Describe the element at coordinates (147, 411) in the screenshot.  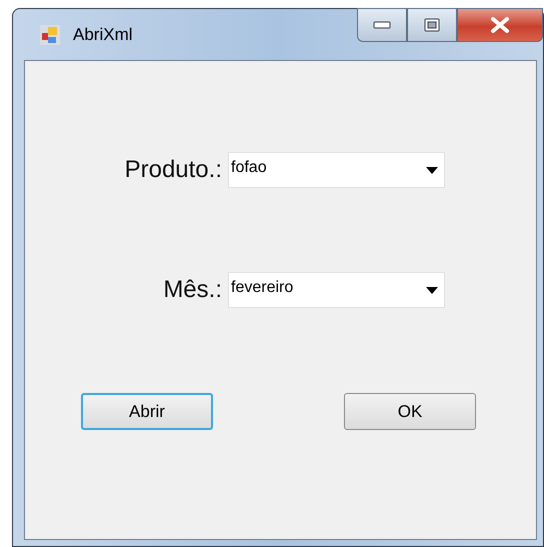
I see `open-button: Abrir` at that location.